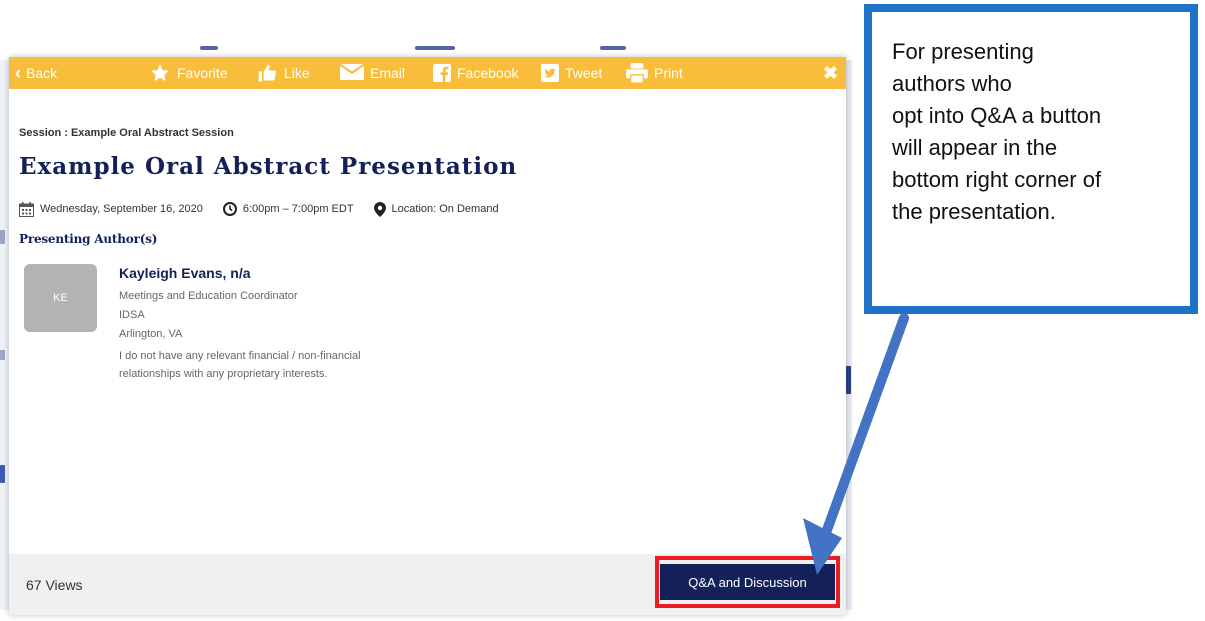  I want to click on callout-line: For presenting, so click(963, 51).